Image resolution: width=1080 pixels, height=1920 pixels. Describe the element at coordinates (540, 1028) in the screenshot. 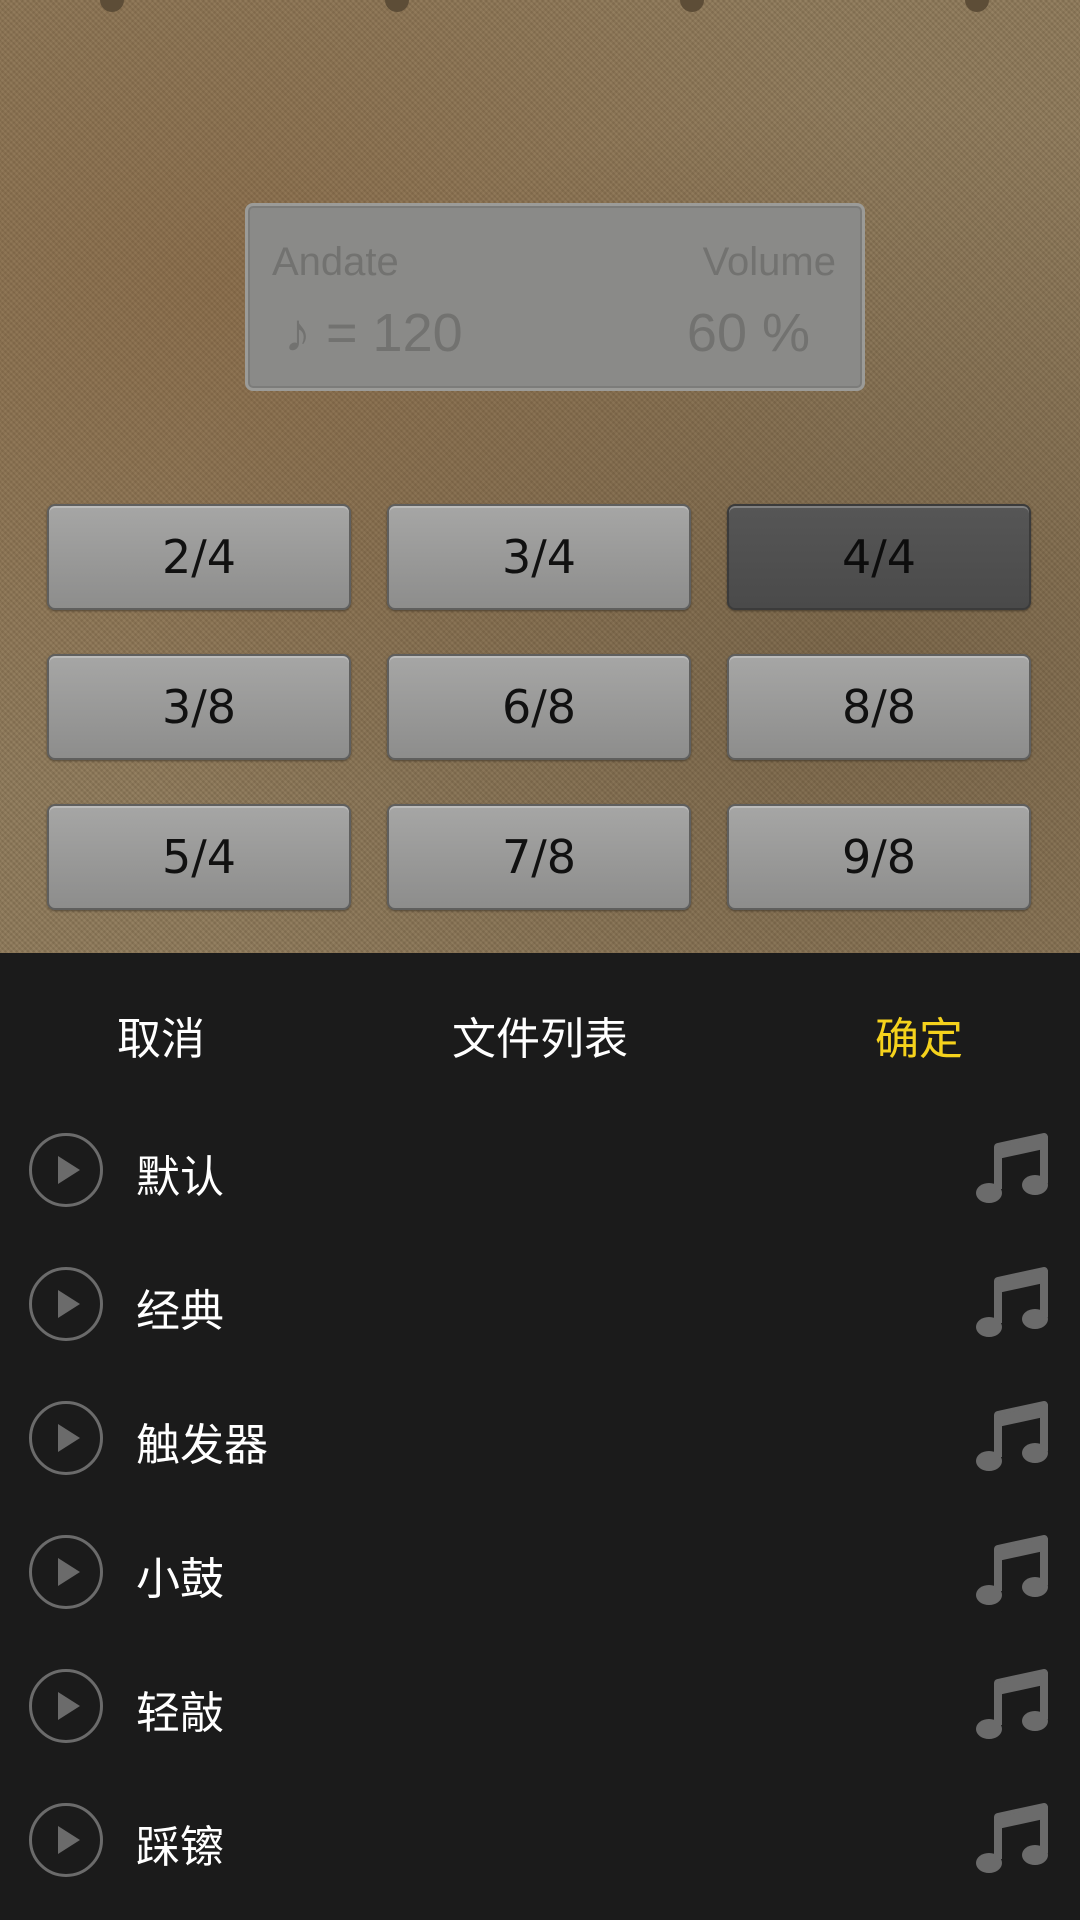

I see `sheet-header: 文件列表 取消 确定` at that location.